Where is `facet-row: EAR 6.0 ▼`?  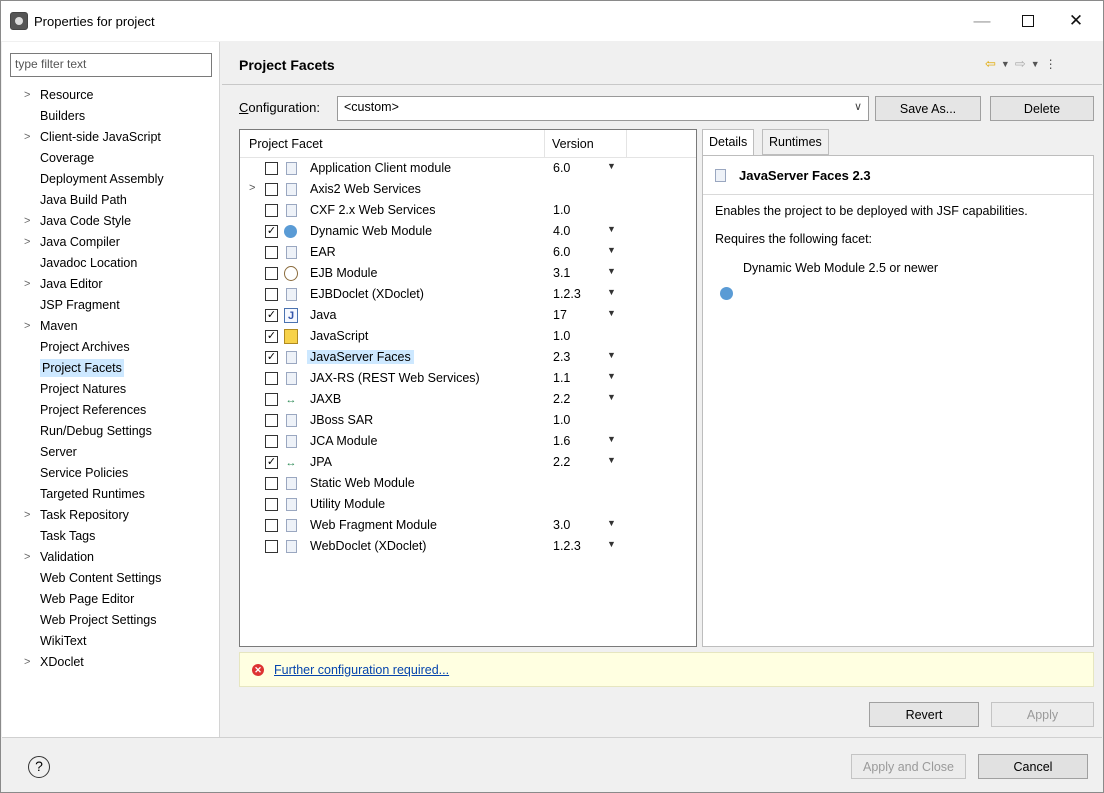
facet-row: EAR 6.0 ▼ is located at coordinates (468, 252).